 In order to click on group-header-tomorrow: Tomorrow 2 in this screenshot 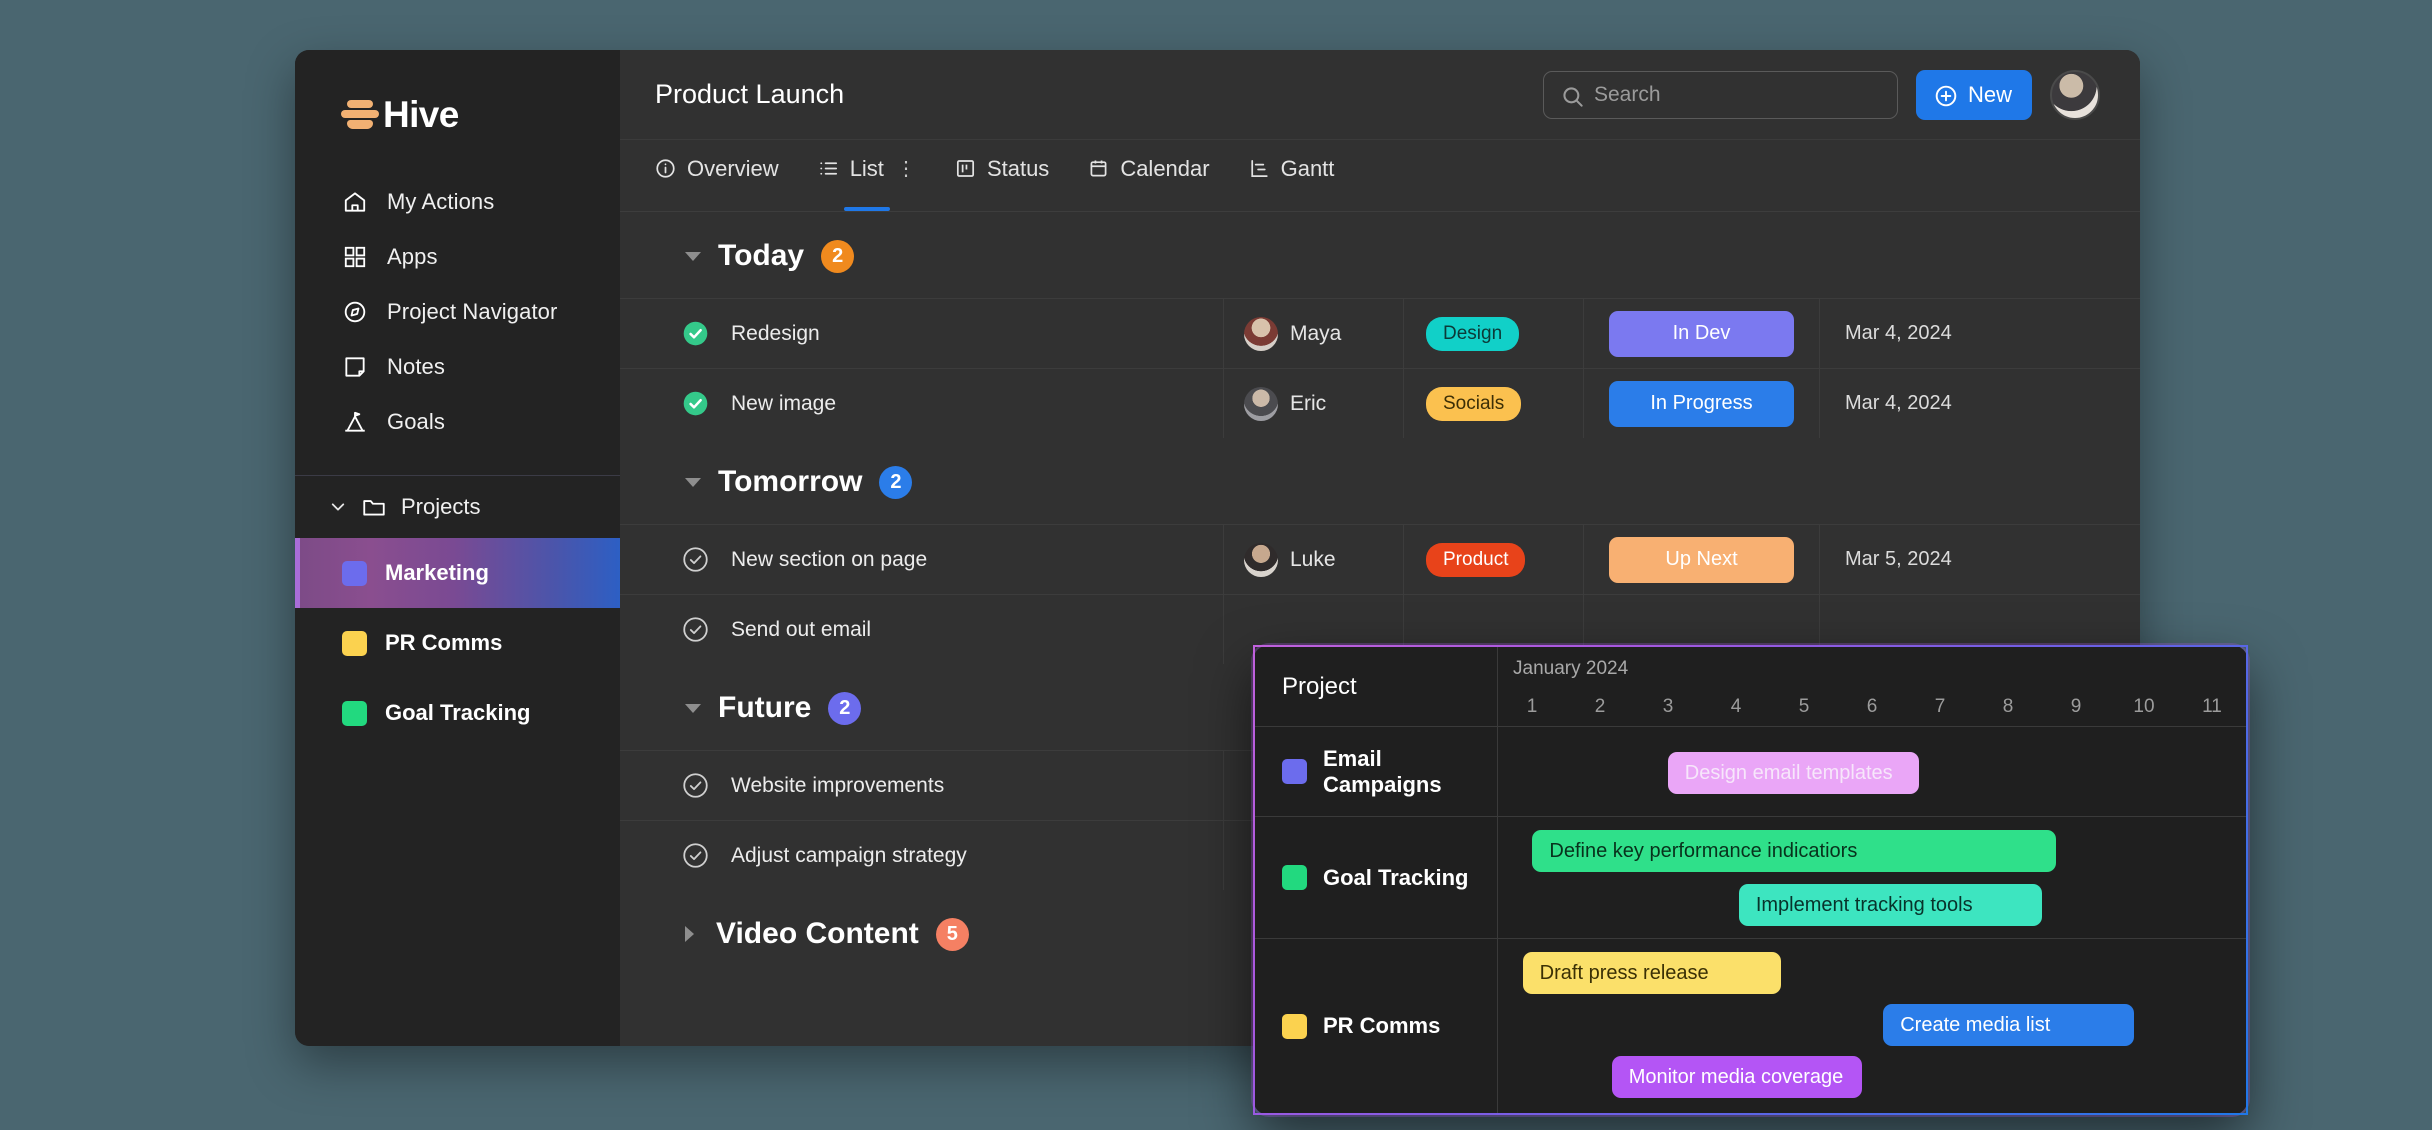, I will do `click(1380, 481)`.